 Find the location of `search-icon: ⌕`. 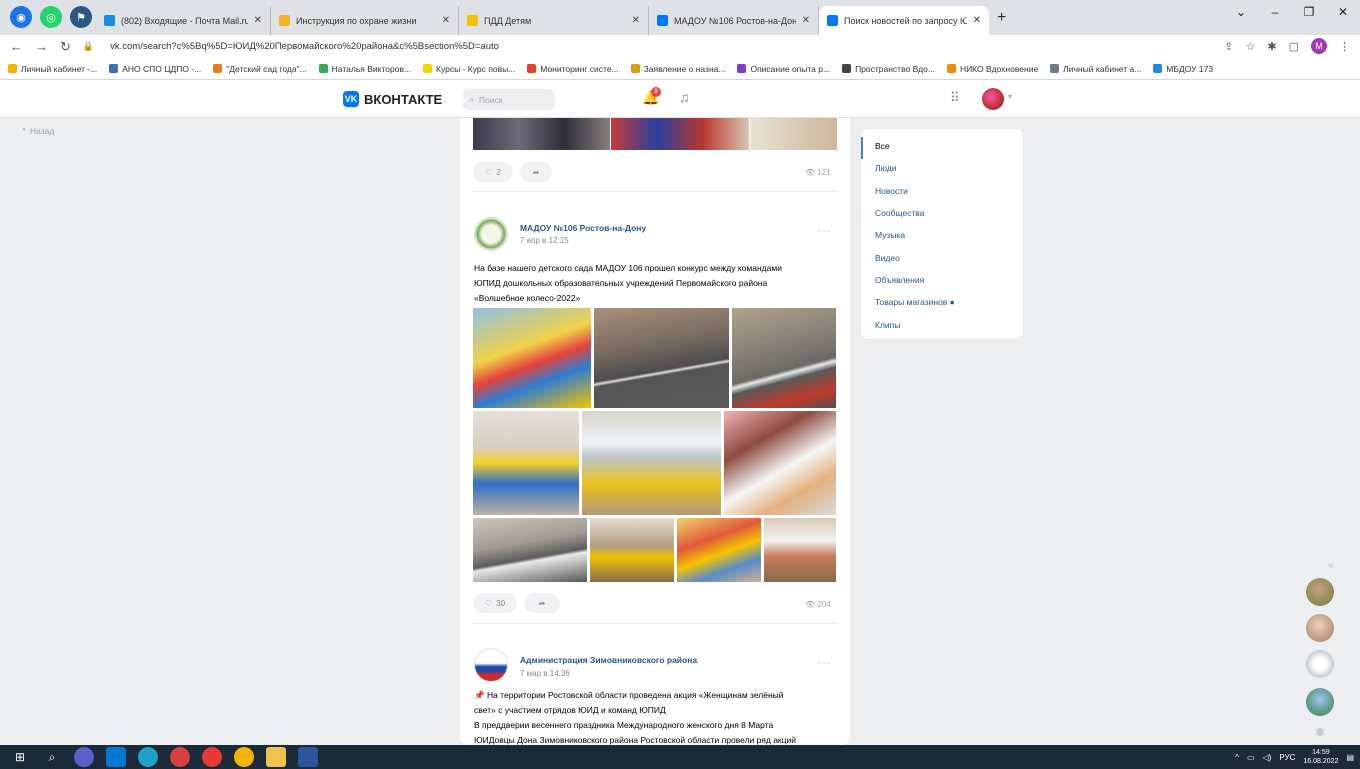

search-icon: ⌕ is located at coordinates (52, 757).